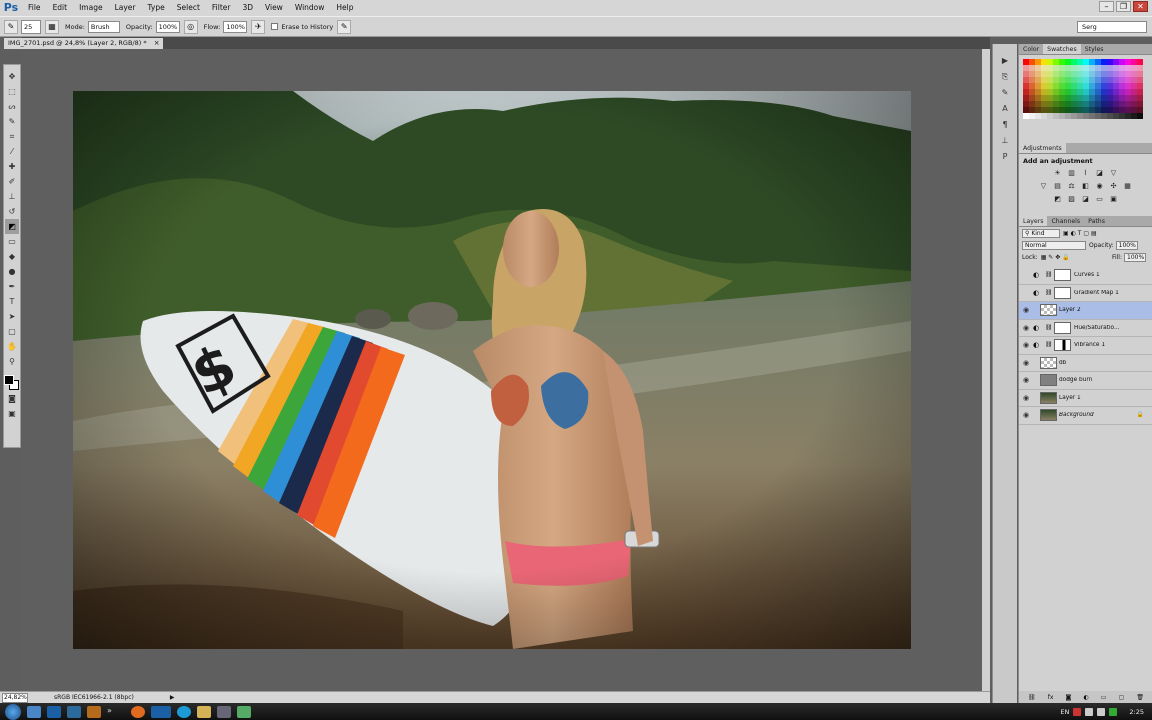 Image resolution: width=1152 pixels, height=720 pixels. Describe the element at coordinates (1122, 697) in the screenshot. I see `new-layer-icon: ▢` at that location.